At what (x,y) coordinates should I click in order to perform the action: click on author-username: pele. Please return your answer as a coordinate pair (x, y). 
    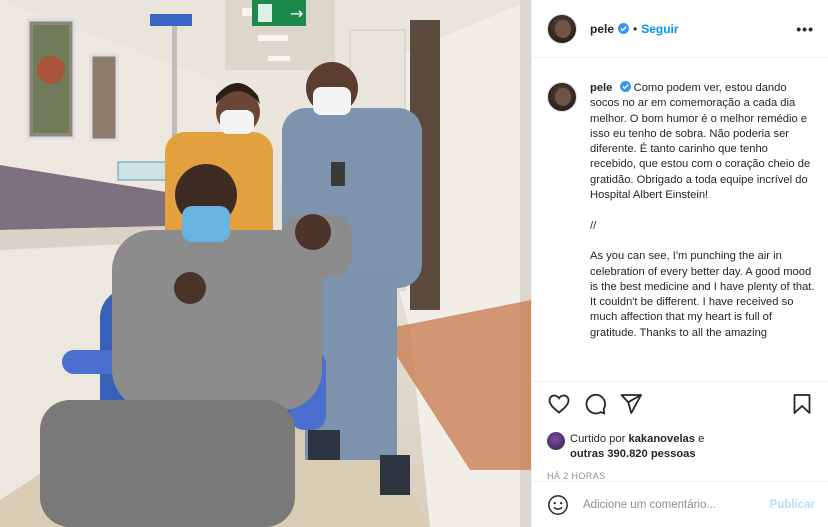
    Looking at the image, I should click on (602, 29).